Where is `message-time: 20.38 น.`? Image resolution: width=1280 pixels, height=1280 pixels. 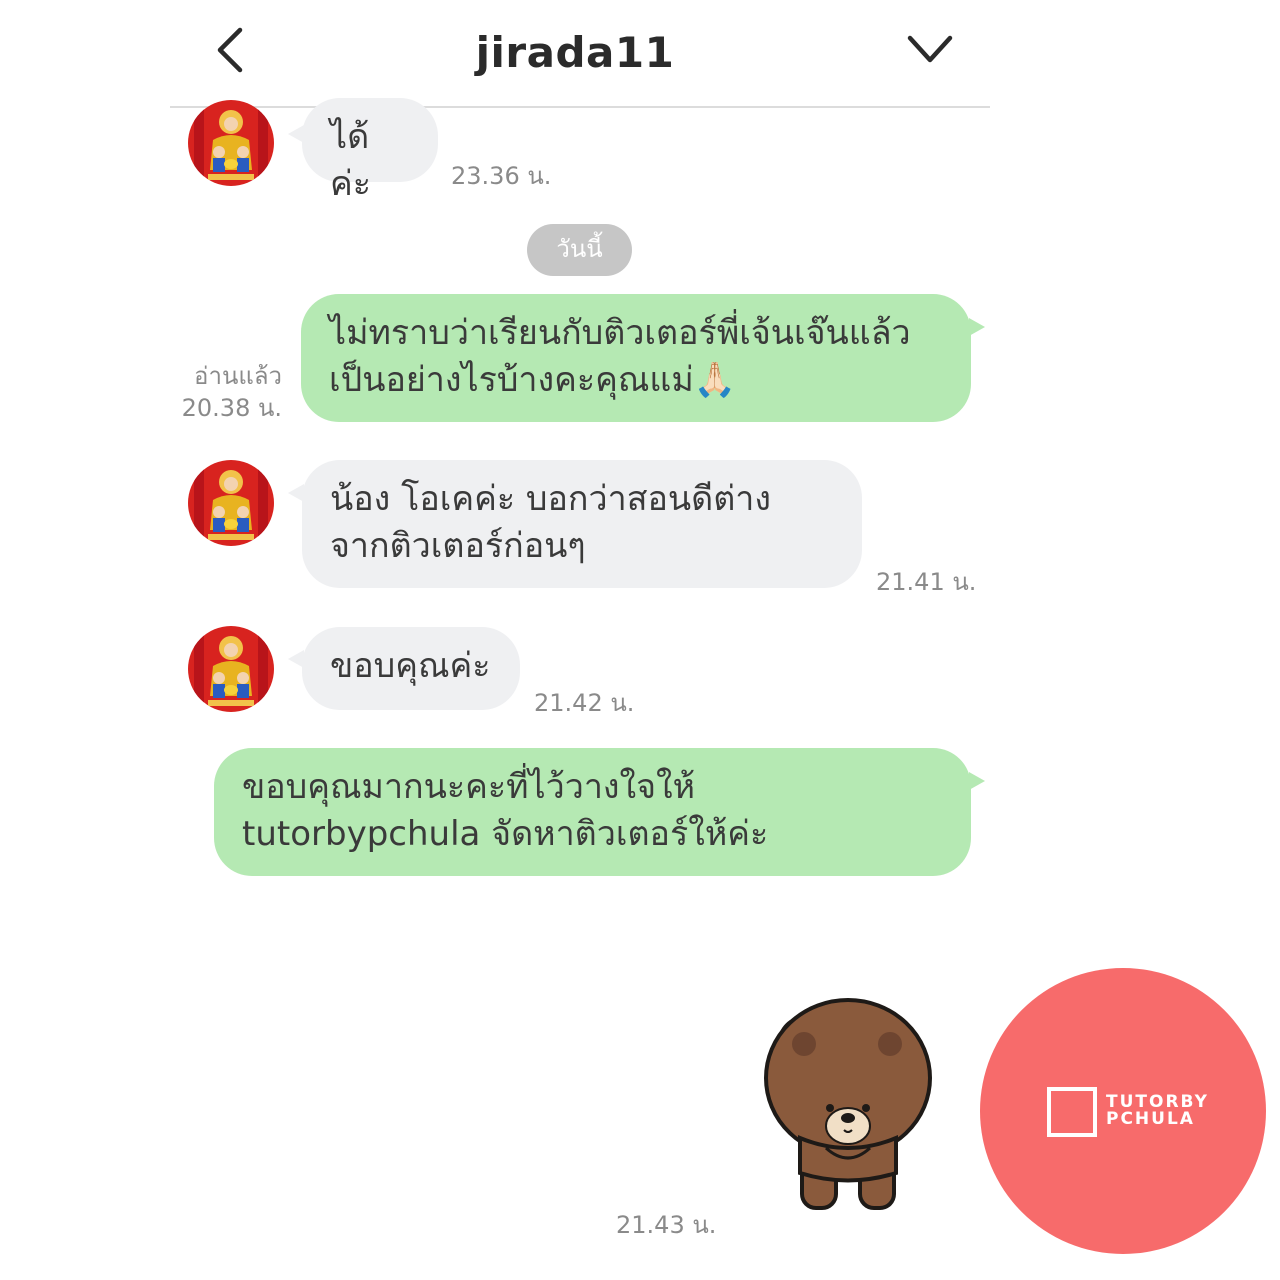
message-time: 20.38 น. is located at coordinates (231, 408).